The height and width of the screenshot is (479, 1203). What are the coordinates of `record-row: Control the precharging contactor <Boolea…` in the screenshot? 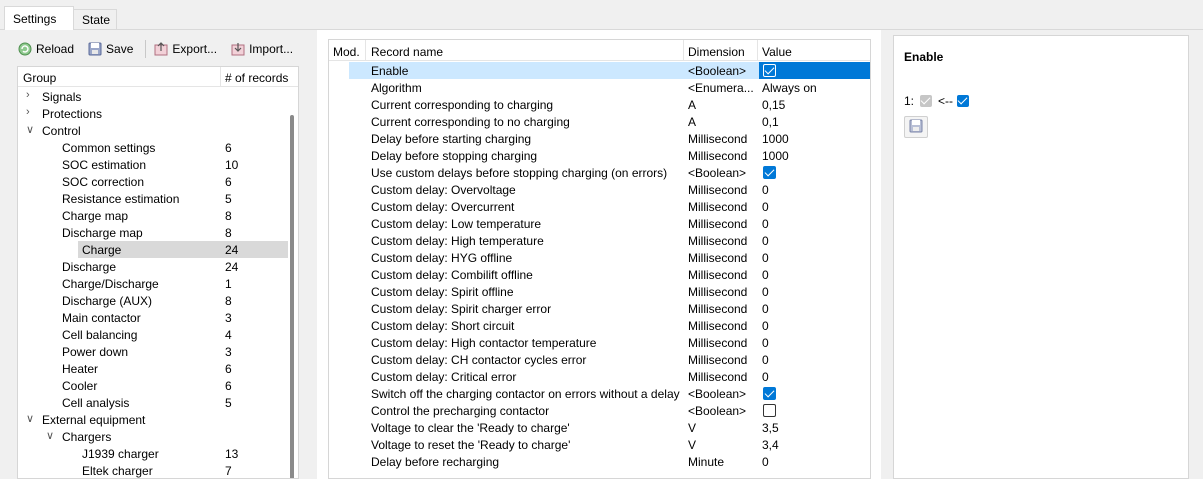 It's located at (599, 410).